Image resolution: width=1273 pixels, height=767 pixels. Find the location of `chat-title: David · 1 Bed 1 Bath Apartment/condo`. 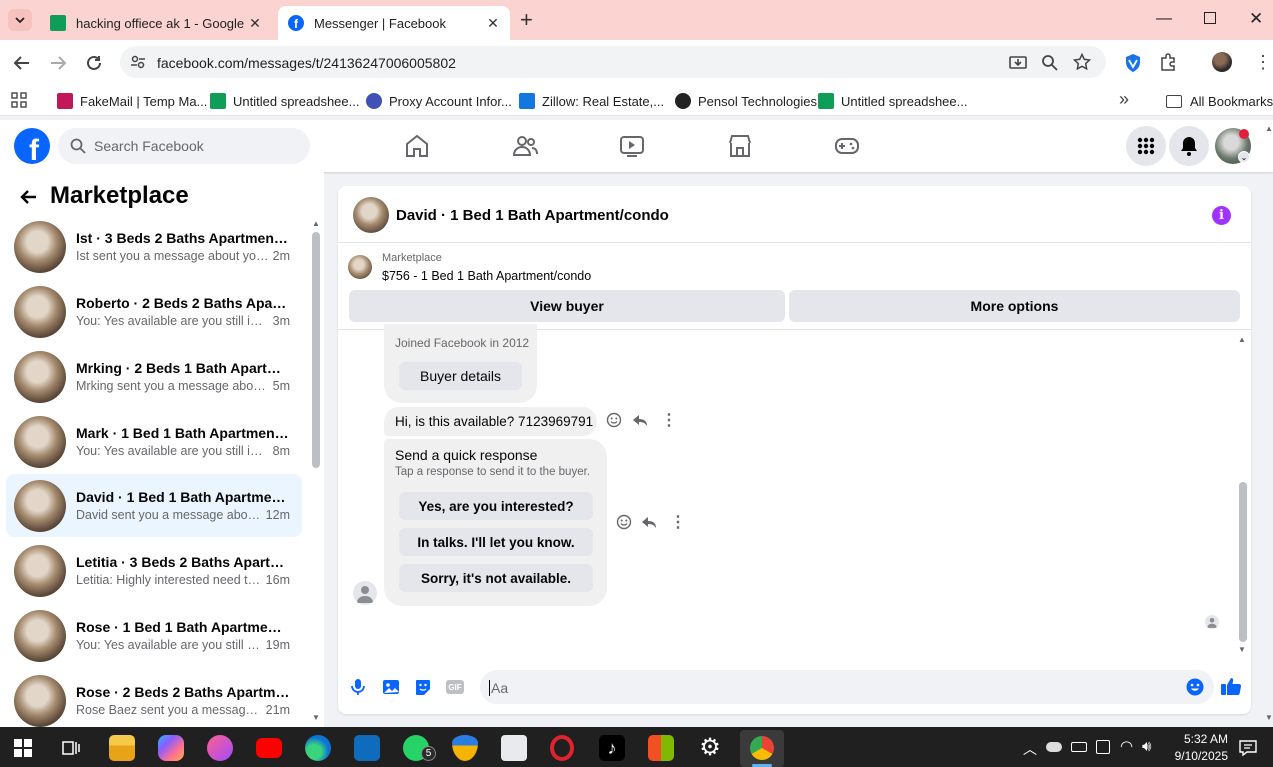

chat-title: David · 1 Bed 1 Bath Apartment/condo is located at coordinates (532, 215).